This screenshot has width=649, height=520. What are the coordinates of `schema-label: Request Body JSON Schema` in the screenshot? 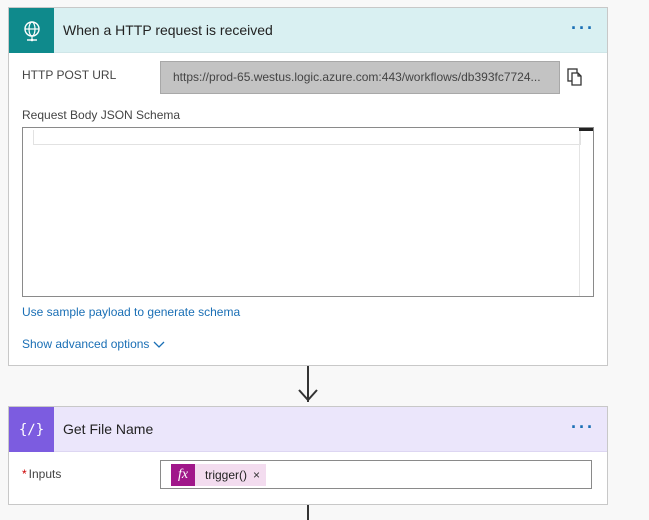 It's located at (101, 115).